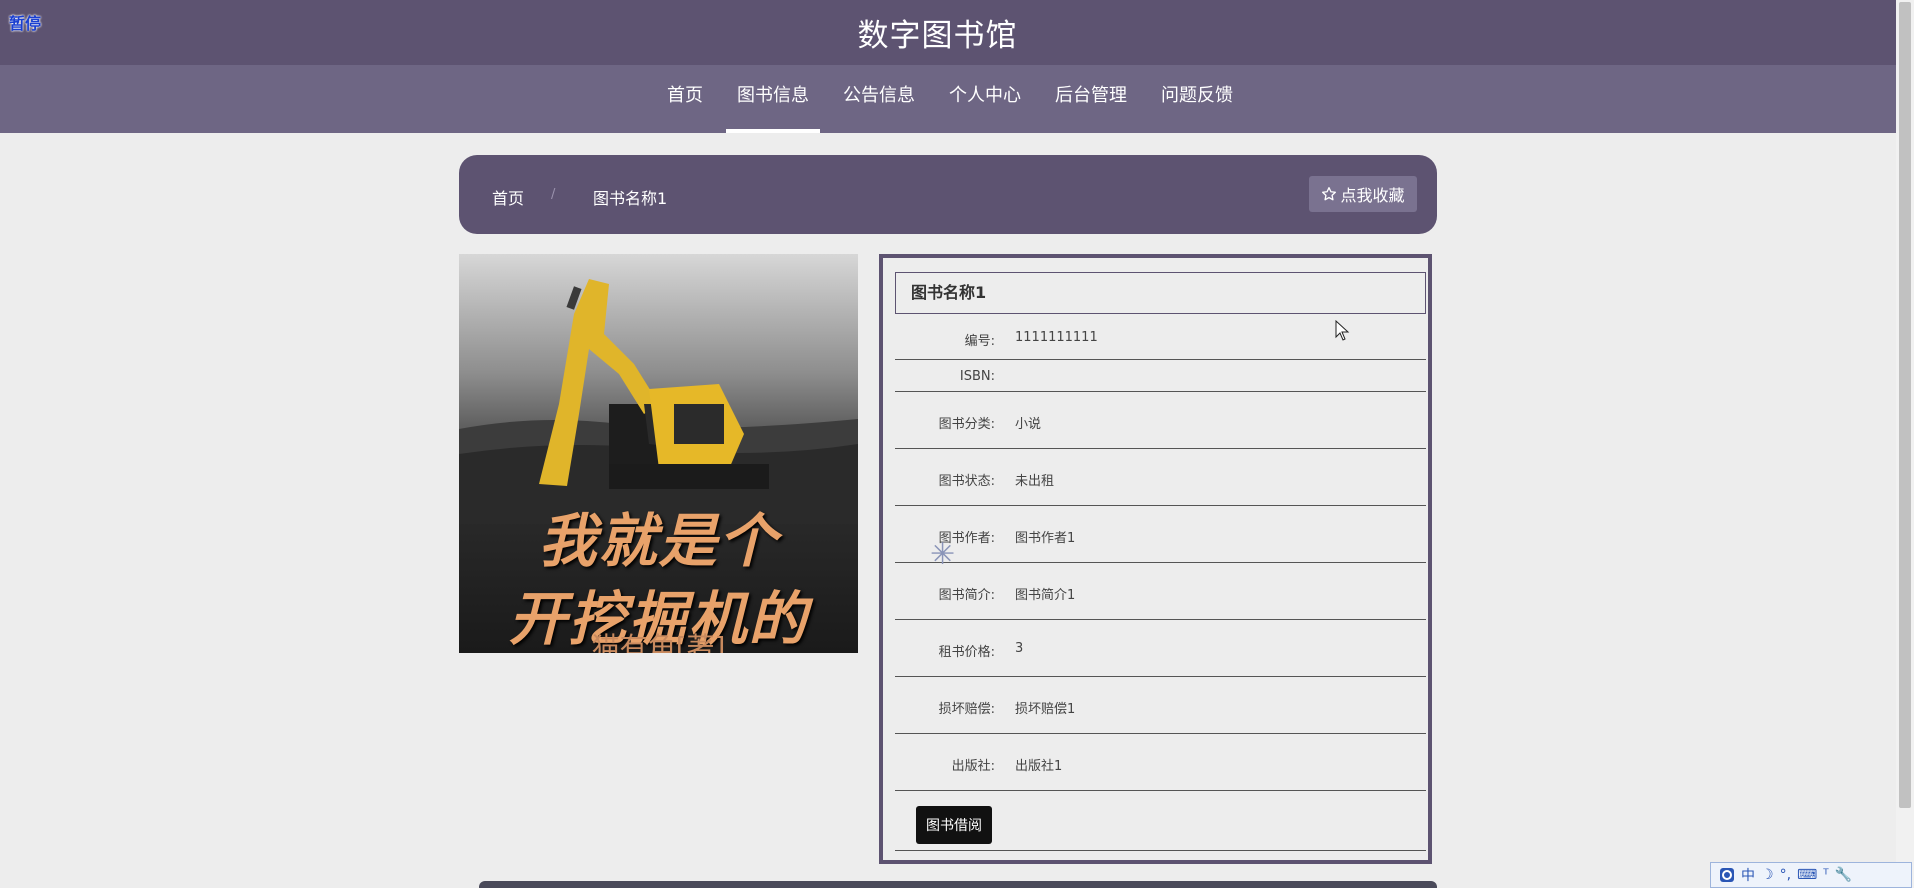  I want to click on field-value-category: 小说, so click(1028, 424).